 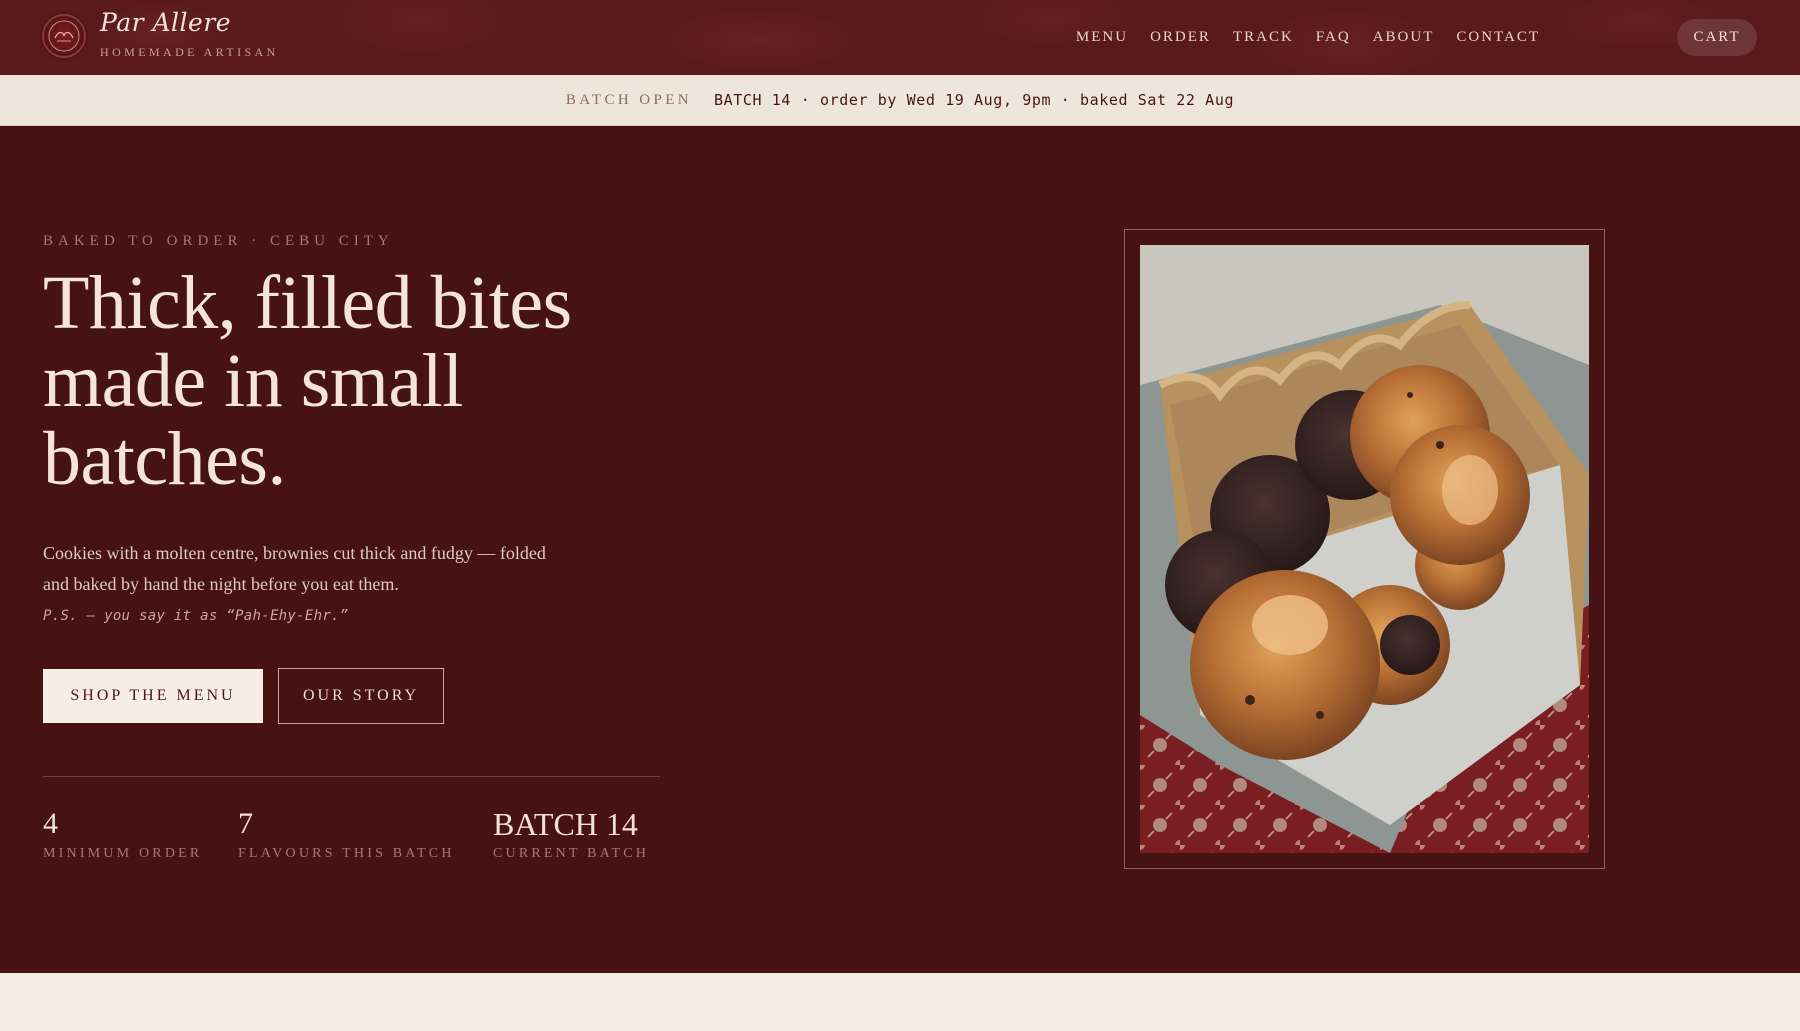 What do you see at coordinates (900, 1002) in the screenshot?
I see `next-section-band` at bounding box center [900, 1002].